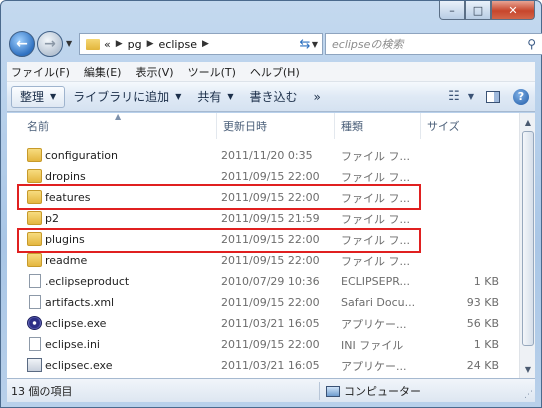 The width and height of the screenshot is (542, 408). What do you see at coordinates (35, 344) in the screenshot?
I see `ini-file-icon` at bounding box center [35, 344].